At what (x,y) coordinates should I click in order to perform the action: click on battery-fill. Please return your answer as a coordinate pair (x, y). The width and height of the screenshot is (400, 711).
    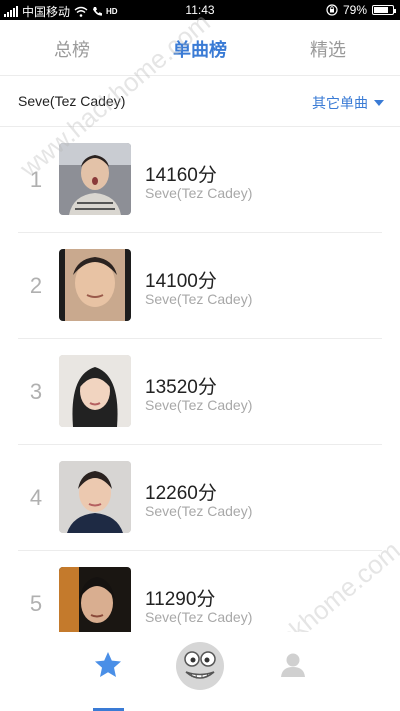
    Looking at the image, I should click on (381, 10).